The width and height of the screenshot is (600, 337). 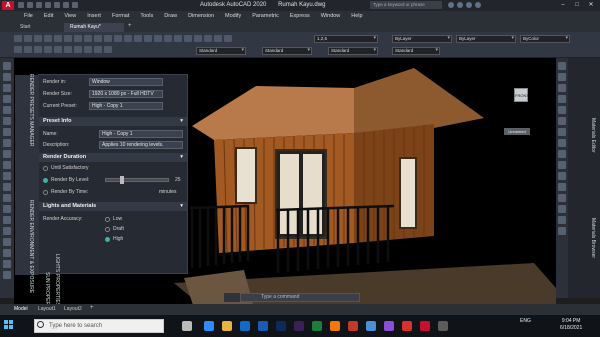 What do you see at coordinates (108, 49) in the screenshot?
I see `visual-style-icon` at bounding box center [108, 49].